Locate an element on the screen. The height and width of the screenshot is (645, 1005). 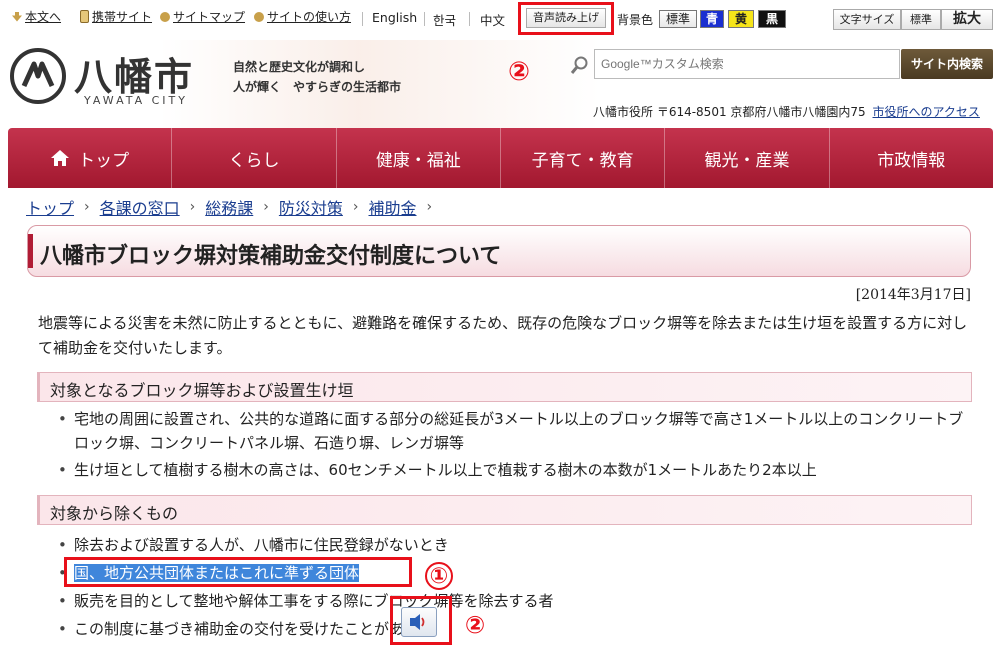
nav-label: くらし is located at coordinates (254, 160).